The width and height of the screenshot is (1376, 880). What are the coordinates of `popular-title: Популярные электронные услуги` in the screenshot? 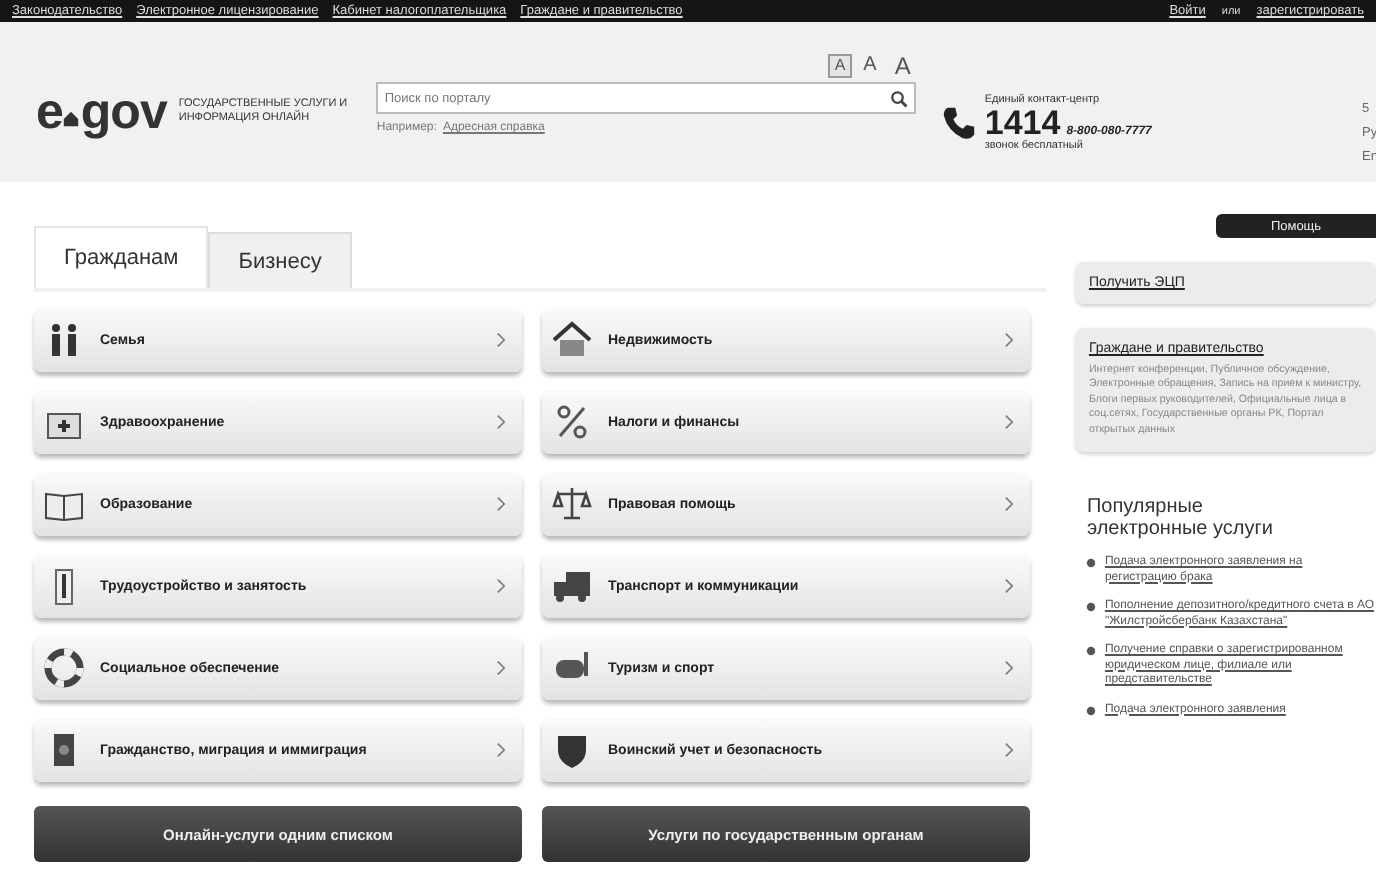 It's located at (1180, 518).